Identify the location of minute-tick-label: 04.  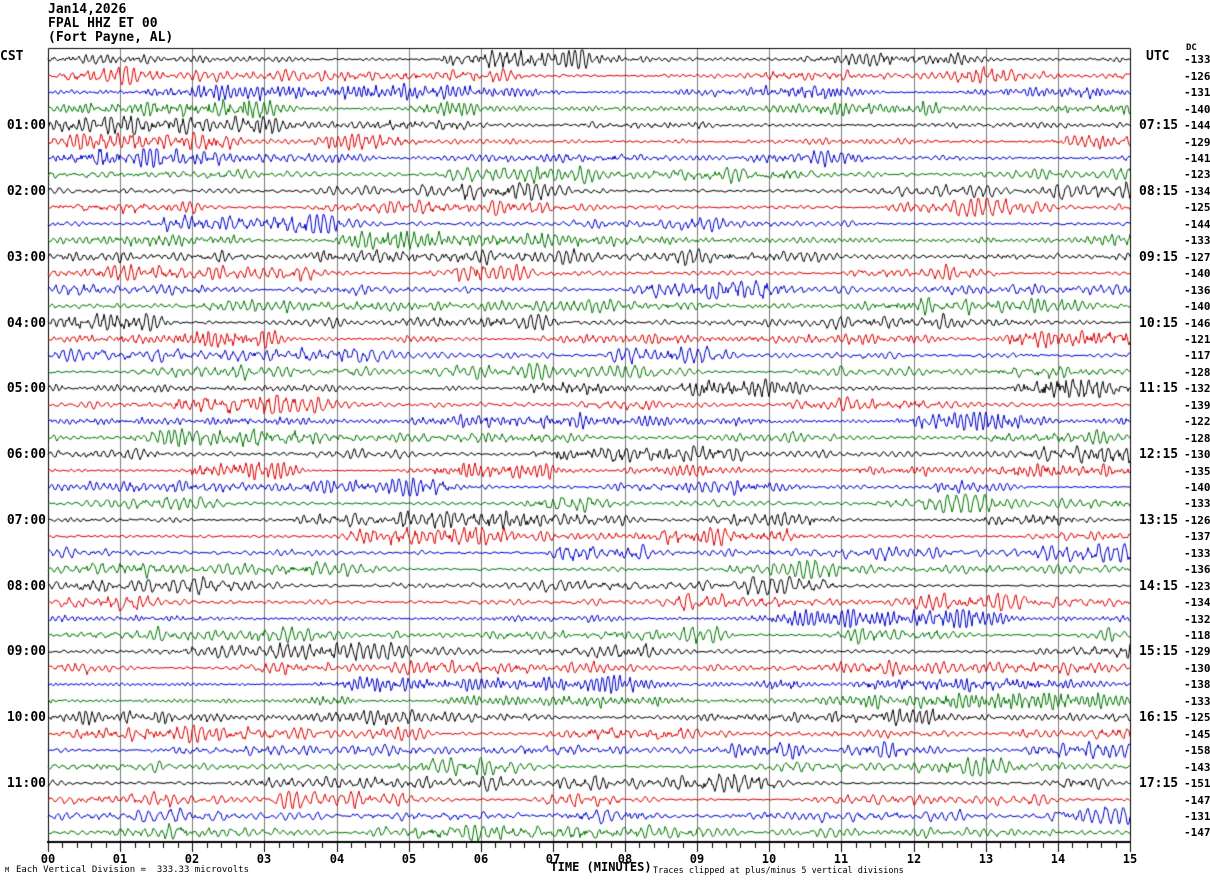
(337, 859).